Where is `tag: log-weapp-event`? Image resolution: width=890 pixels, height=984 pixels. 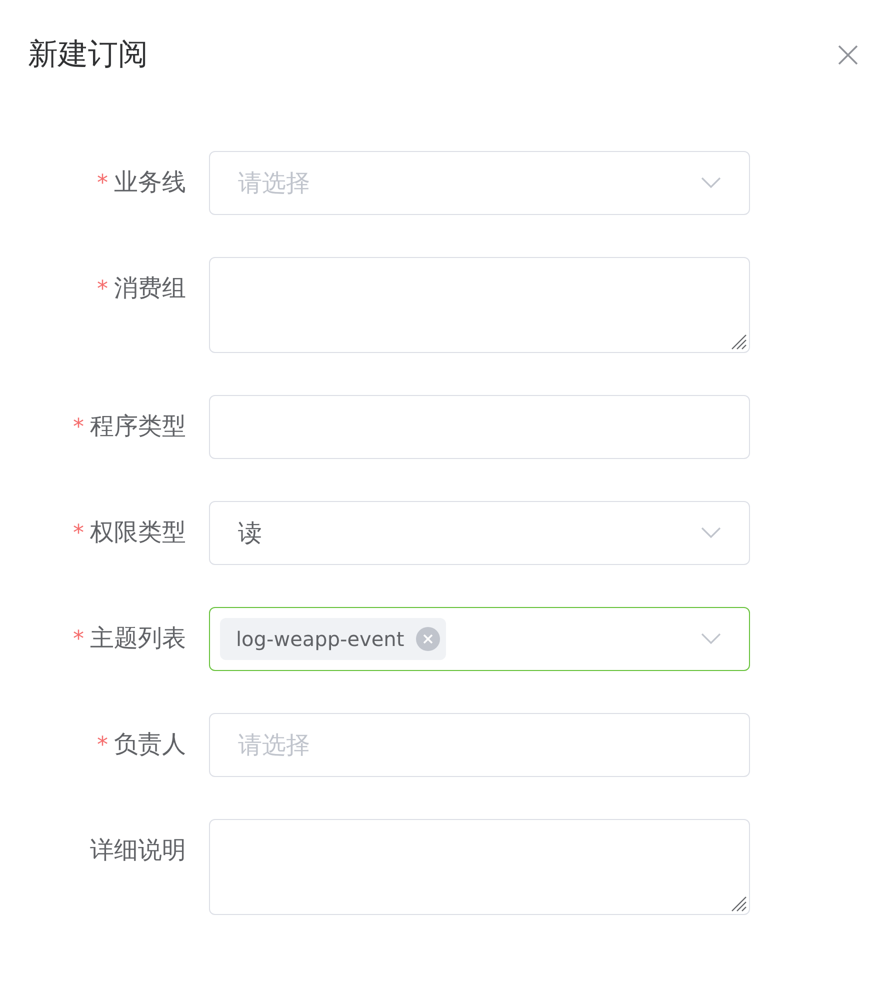
tag: log-weapp-event is located at coordinates (333, 639).